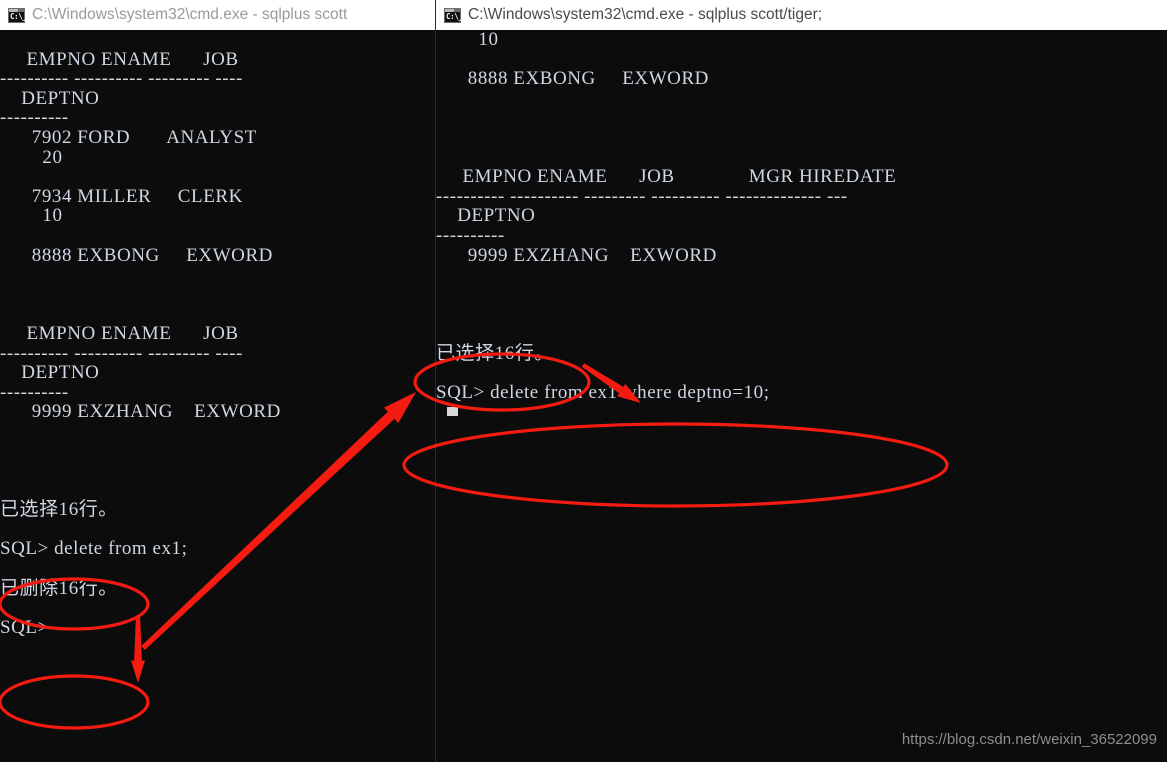 Image resolution: width=1167 pixels, height=762 pixels. What do you see at coordinates (470, 235) in the screenshot?
I see `console-right-line: ----------` at bounding box center [470, 235].